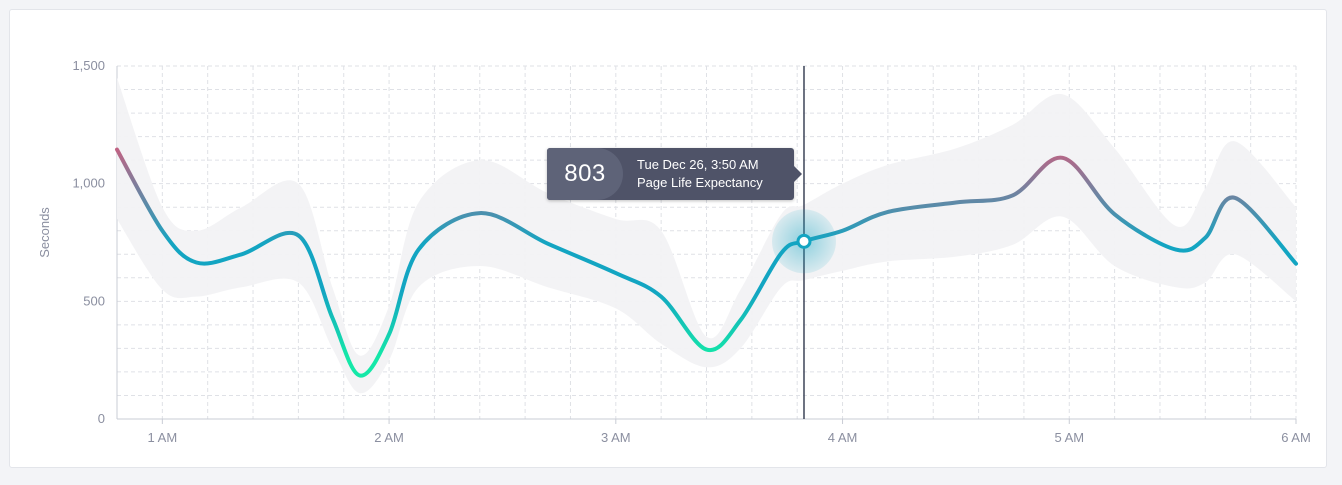 The image size is (1342, 485). What do you see at coordinates (1069, 437) in the screenshot?
I see `x-tick-label: 5 AM` at bounding box center [1069, 437].